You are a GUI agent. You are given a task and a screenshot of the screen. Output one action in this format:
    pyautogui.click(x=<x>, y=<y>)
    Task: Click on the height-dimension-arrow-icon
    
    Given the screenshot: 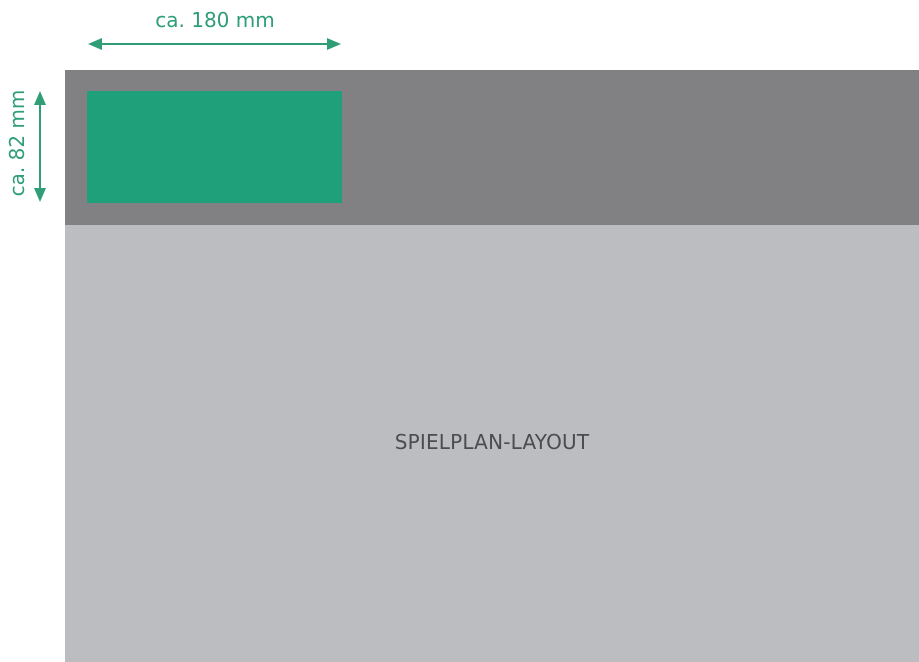 What is the action you would take?
    pyautogui.click(x=40, y=146)
    